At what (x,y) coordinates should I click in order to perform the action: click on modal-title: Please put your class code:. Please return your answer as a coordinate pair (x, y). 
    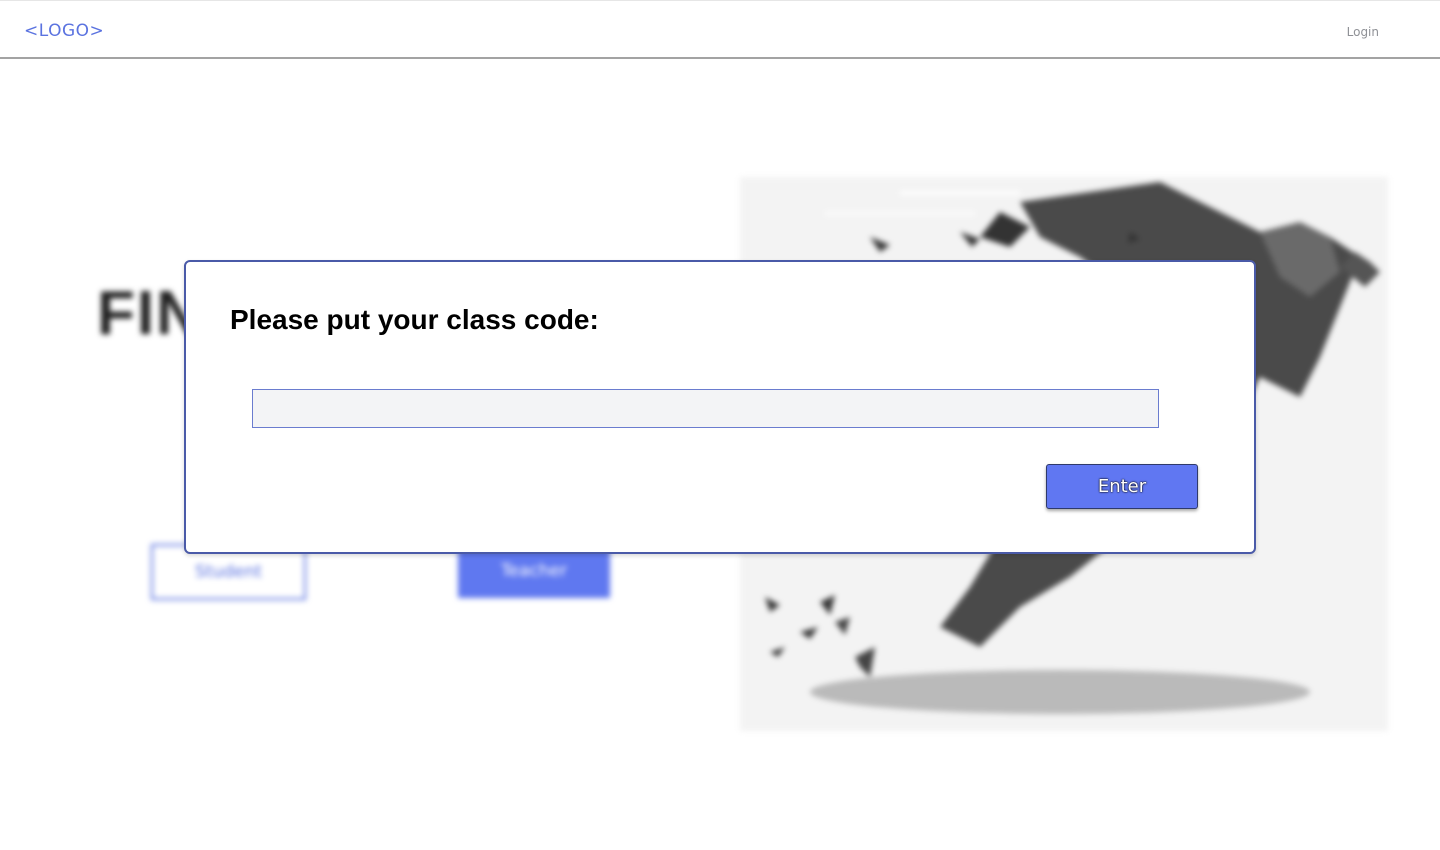
    Looking at the image, I should click on (414, 319).